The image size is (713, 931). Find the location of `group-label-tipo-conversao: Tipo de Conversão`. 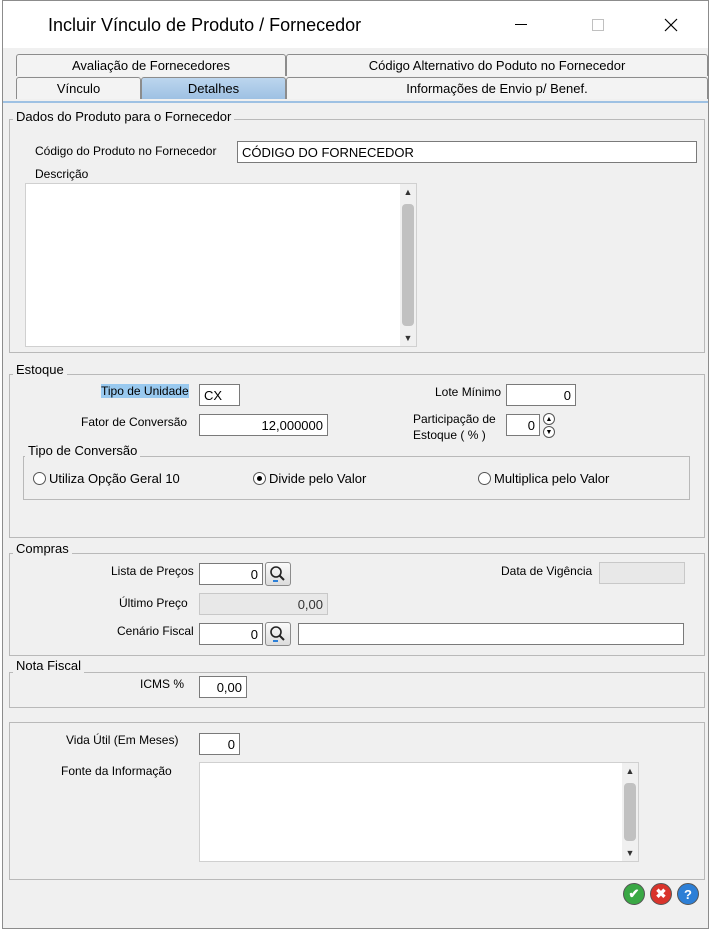

group-label-tipo-conversao: Tipo de Conversão is located at coordinates (83, 450).